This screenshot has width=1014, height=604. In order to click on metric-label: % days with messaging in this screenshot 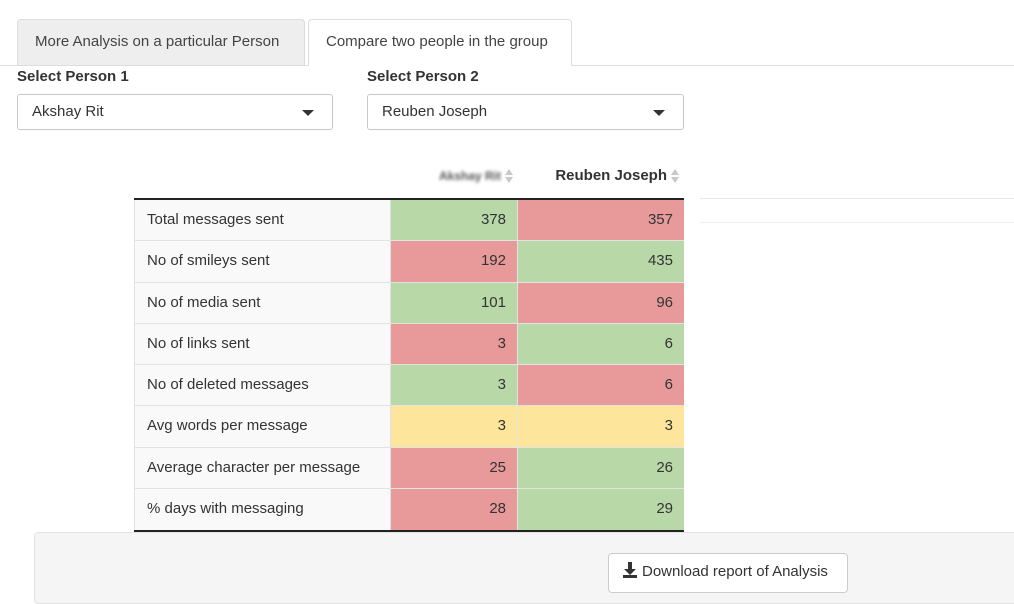, I will do `click(262, 510)`.